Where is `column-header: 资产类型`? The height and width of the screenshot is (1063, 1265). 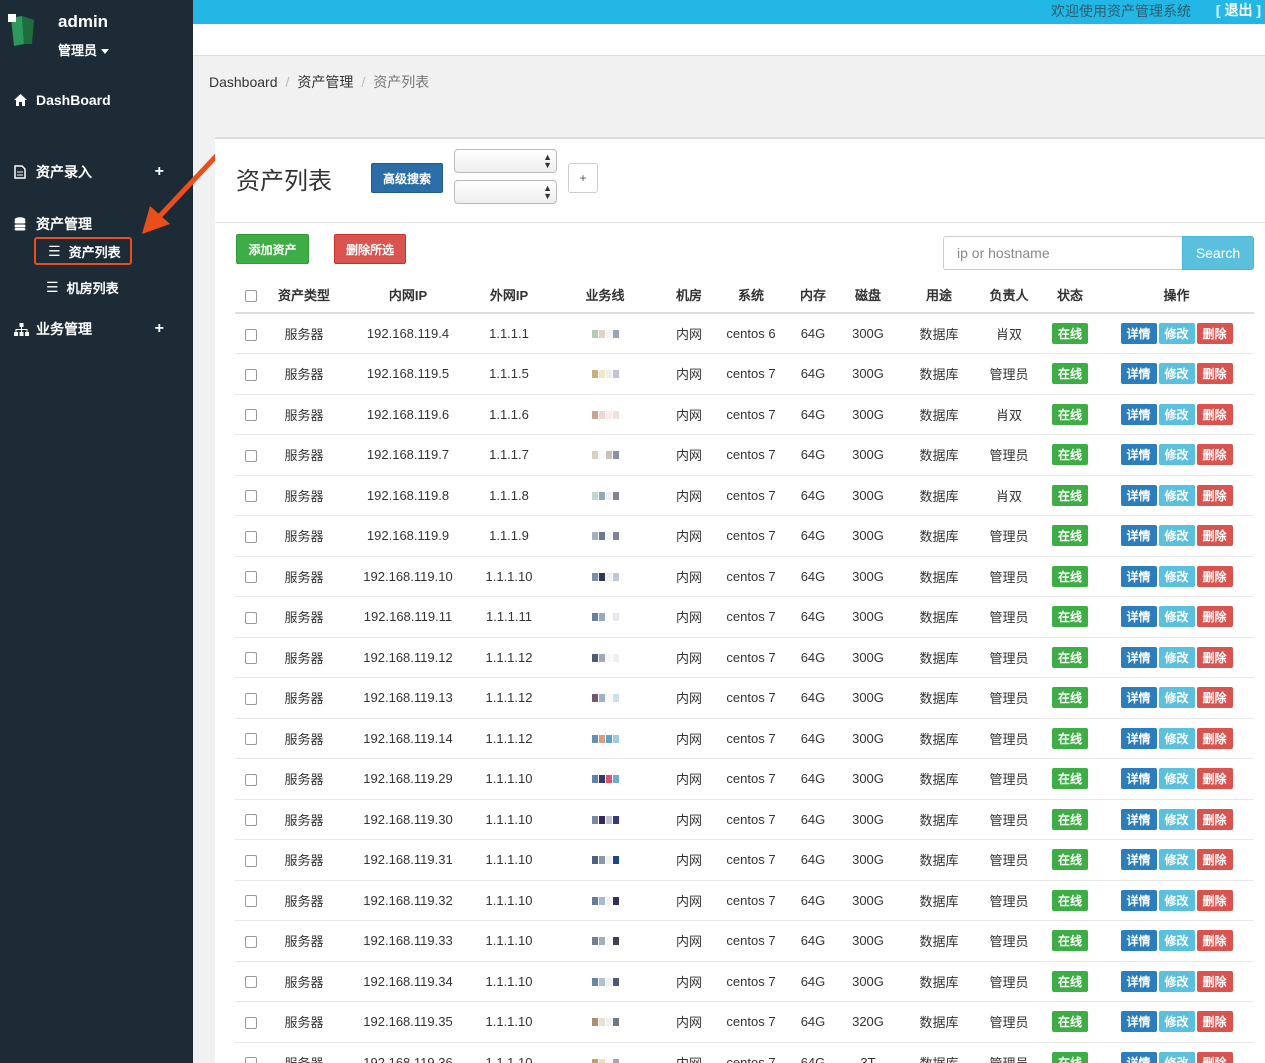 column-header: 资产类型 is located at coordinates (304, 295).